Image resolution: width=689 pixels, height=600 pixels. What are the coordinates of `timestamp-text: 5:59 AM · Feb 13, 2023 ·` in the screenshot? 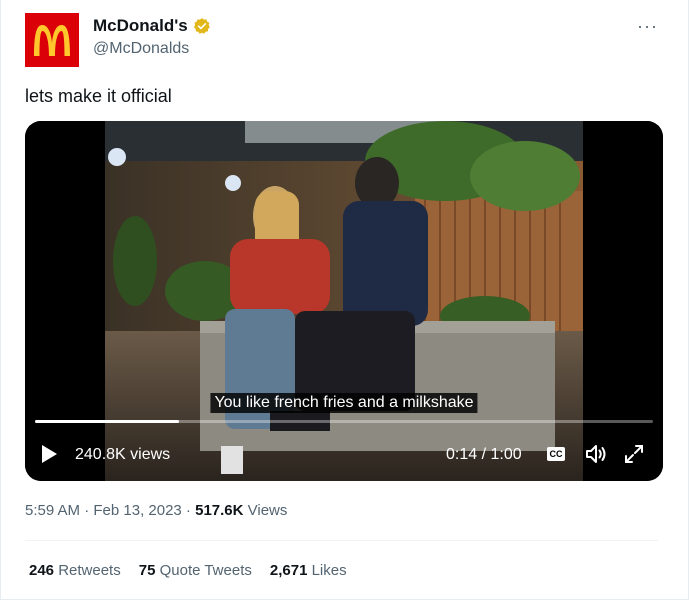 It's located at (110, 510).